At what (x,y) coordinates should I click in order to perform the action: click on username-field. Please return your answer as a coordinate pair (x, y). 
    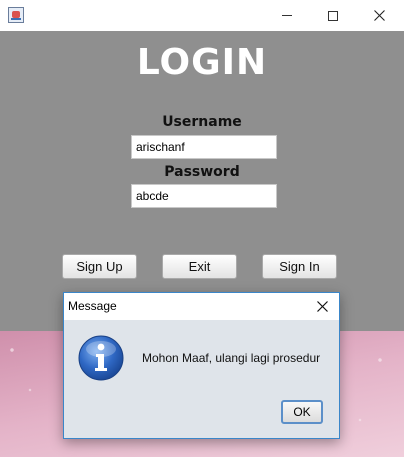
    Looking at the image, I should click on (204, 147).